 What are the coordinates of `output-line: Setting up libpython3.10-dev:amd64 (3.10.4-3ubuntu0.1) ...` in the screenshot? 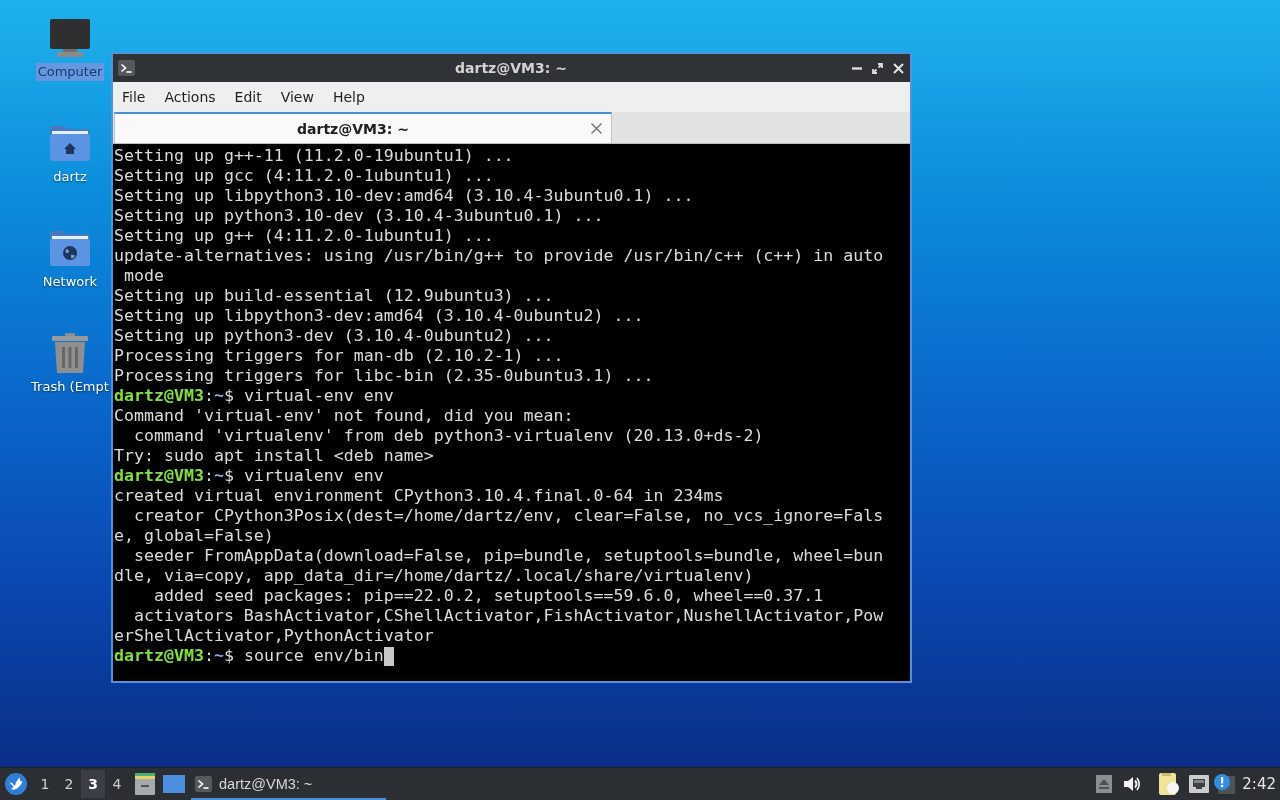 It's located at (404, 196).